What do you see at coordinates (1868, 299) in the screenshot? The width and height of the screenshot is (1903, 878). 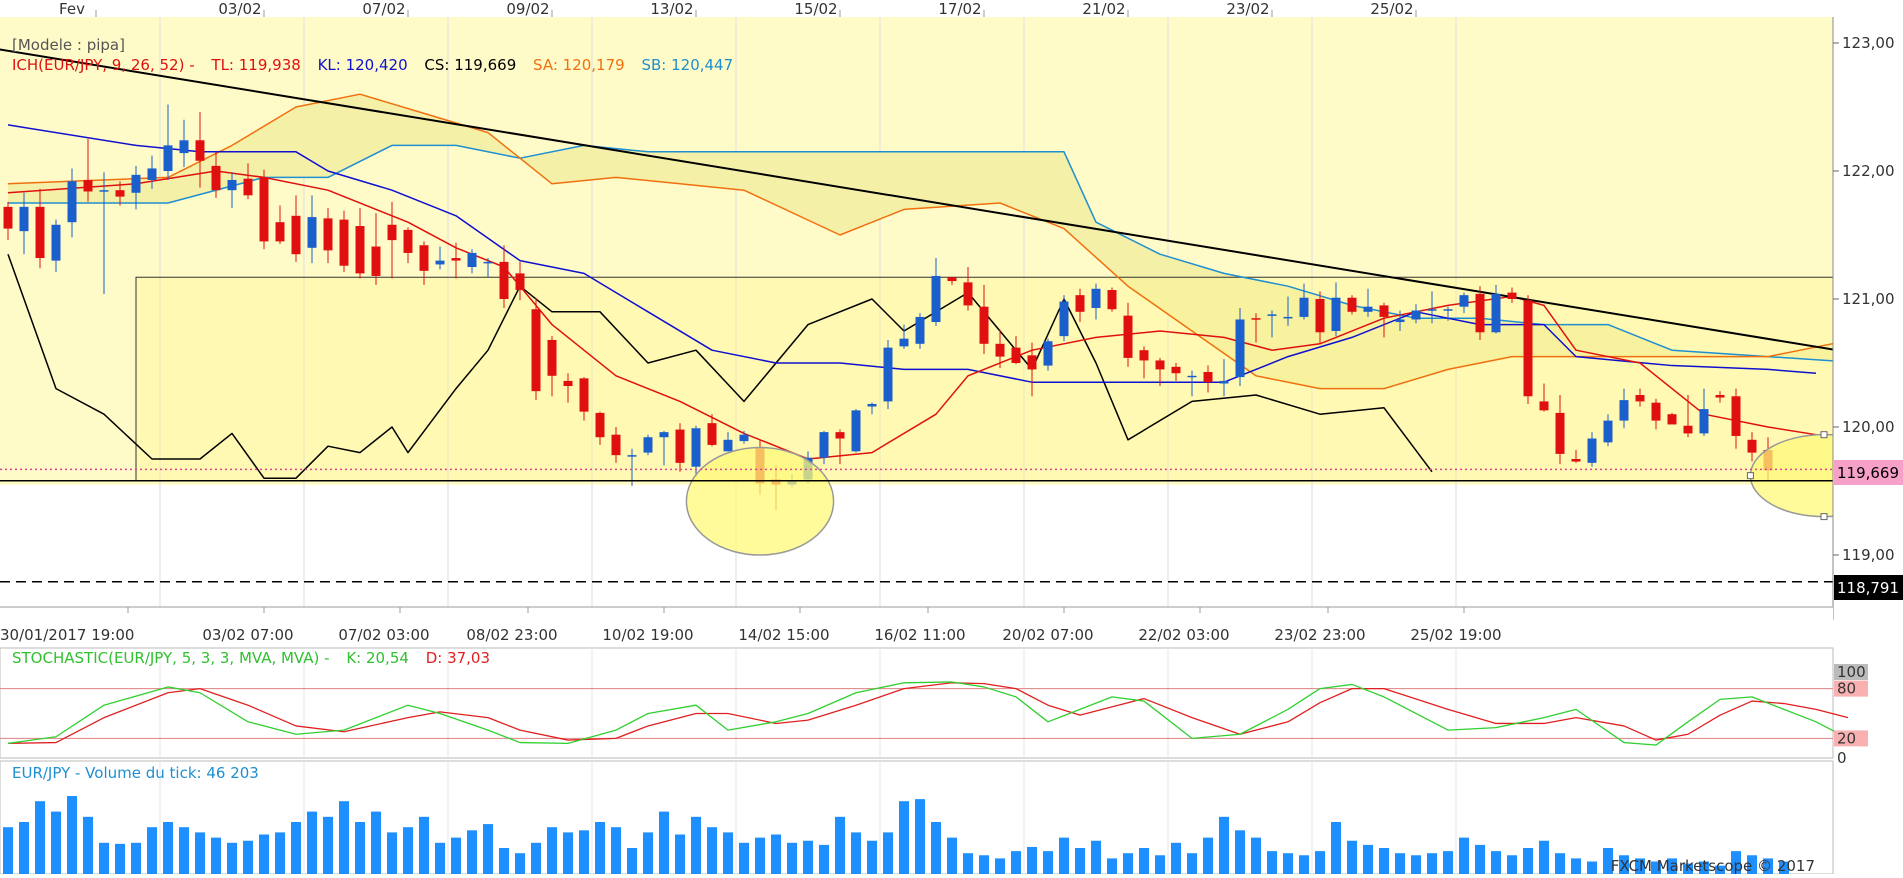 I see `price-tick-label: 121,00` at bounding box center [1868, 299].